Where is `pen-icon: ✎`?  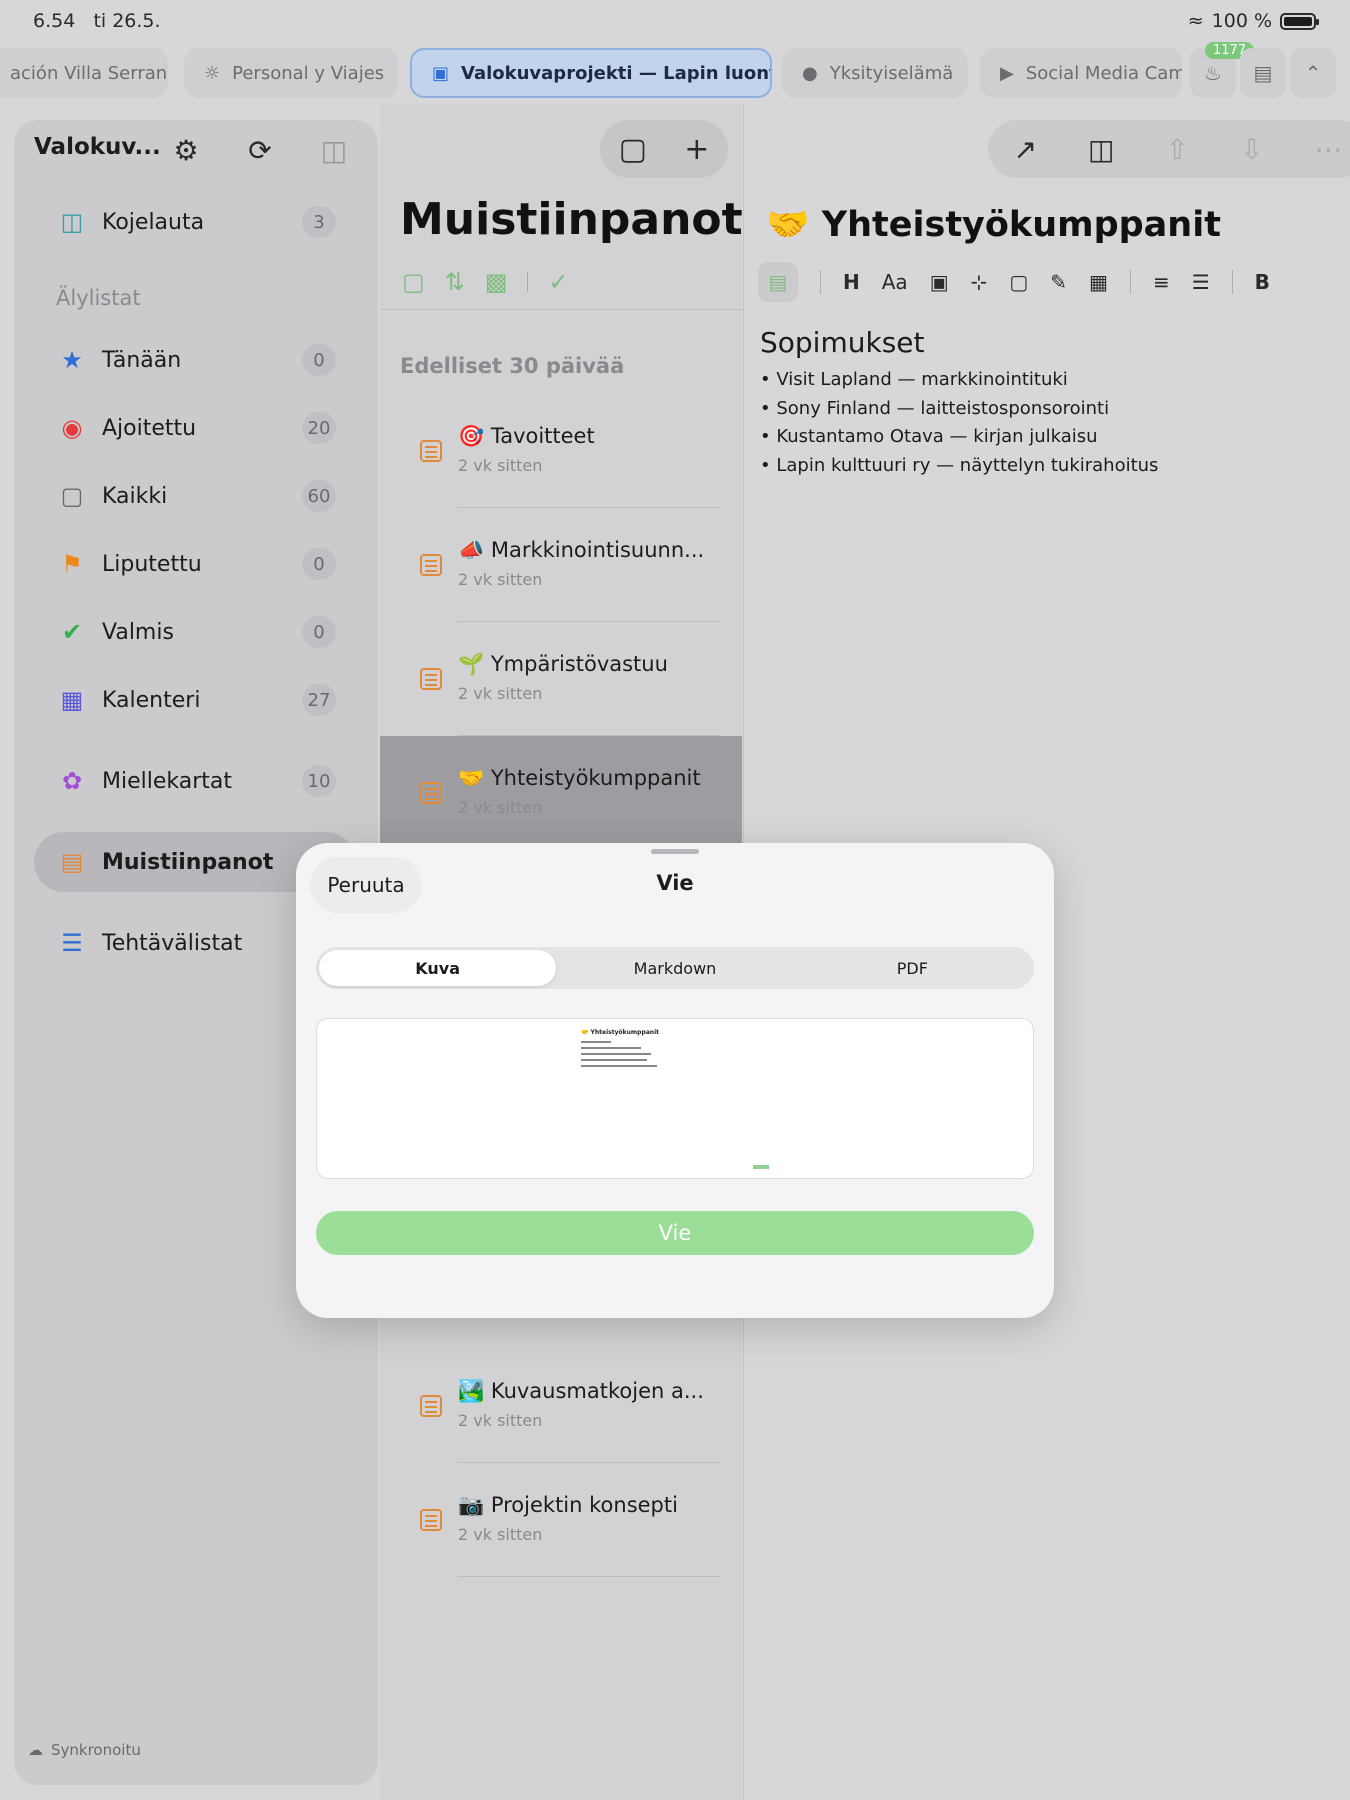 pen-icon: ✎ is located at coordinates (1058, 282).